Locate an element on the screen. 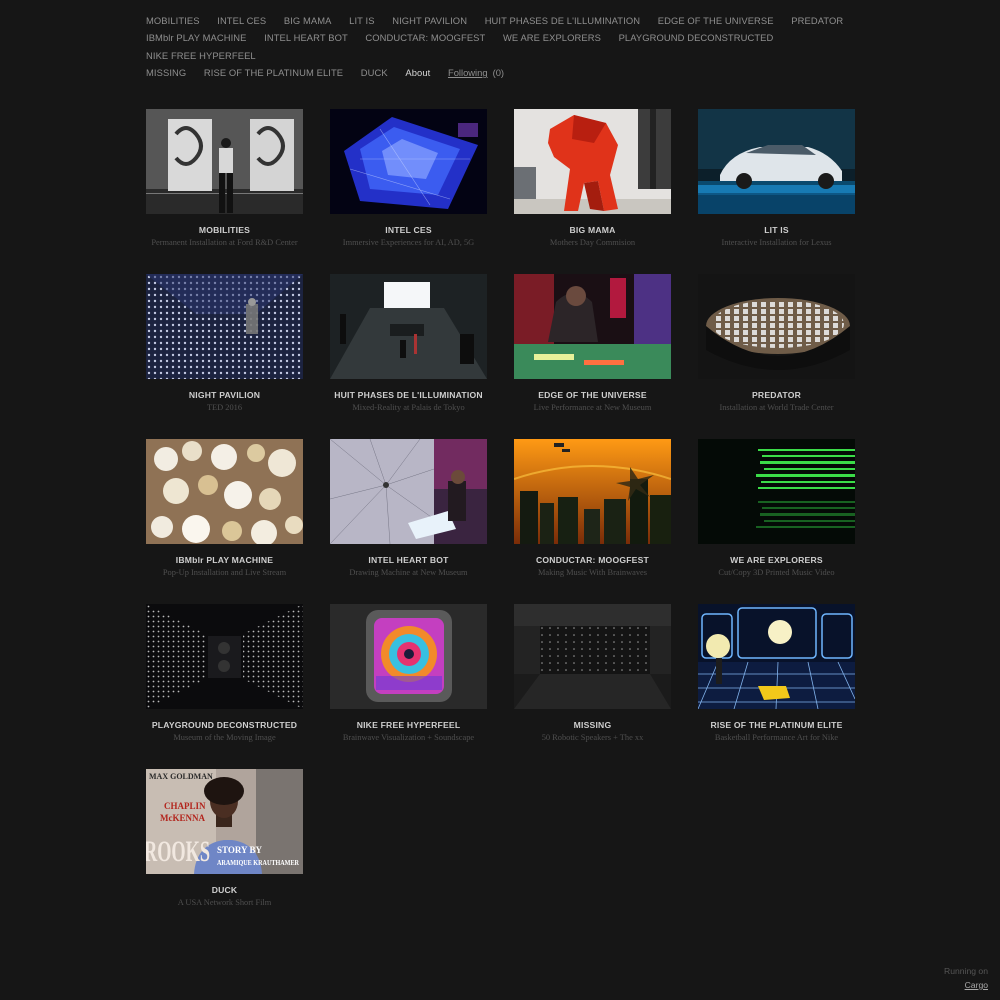 This screenshot has width=1000, height=1000. project-title: HUIT PHASES DE L'ILLUMINATION is located at coordinates (408, 395).